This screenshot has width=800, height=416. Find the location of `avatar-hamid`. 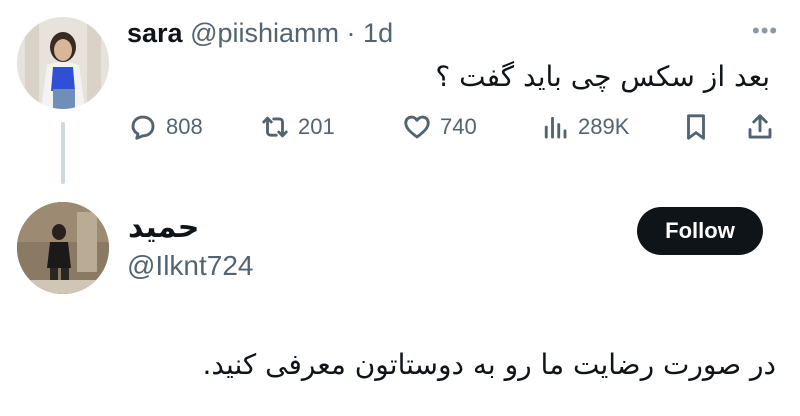

avatar-hamid is located at coordinates (63, 248).